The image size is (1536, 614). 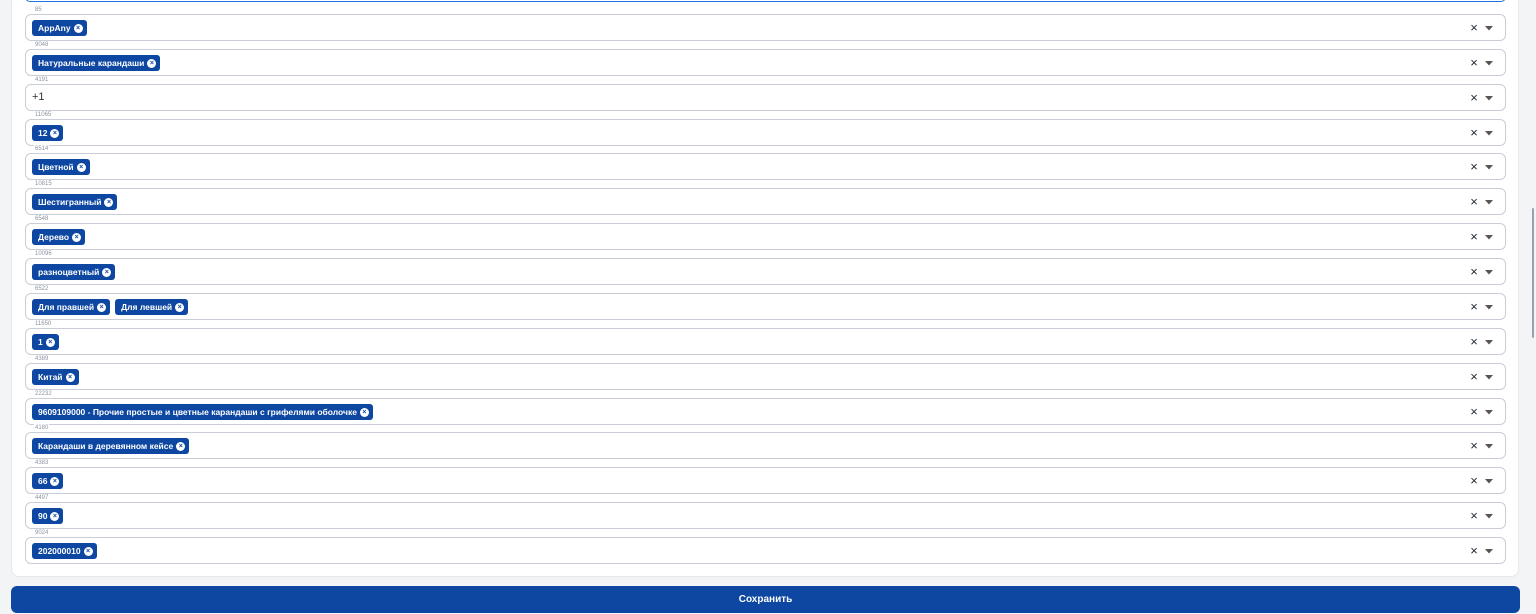 What do you see at coordinates (48, 516) in the screenshot?
I see `selected-chip: 90 ×` at bounding box center [48, 516].